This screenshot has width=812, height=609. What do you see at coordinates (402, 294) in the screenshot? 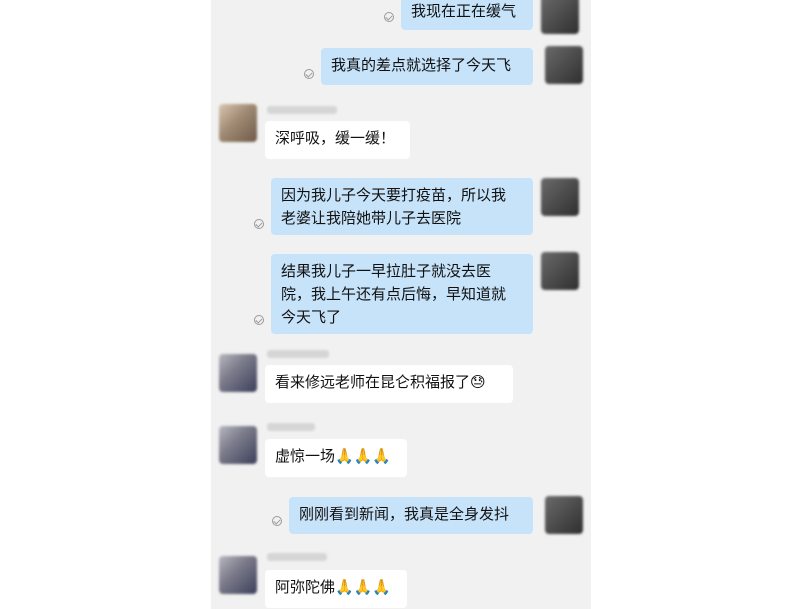
I see `message-bubble: 结果我儿子一早拉肚子就没去医 院，我上午还有点后悔，早知道就 今天飞了` at bounding box center [402, 294].